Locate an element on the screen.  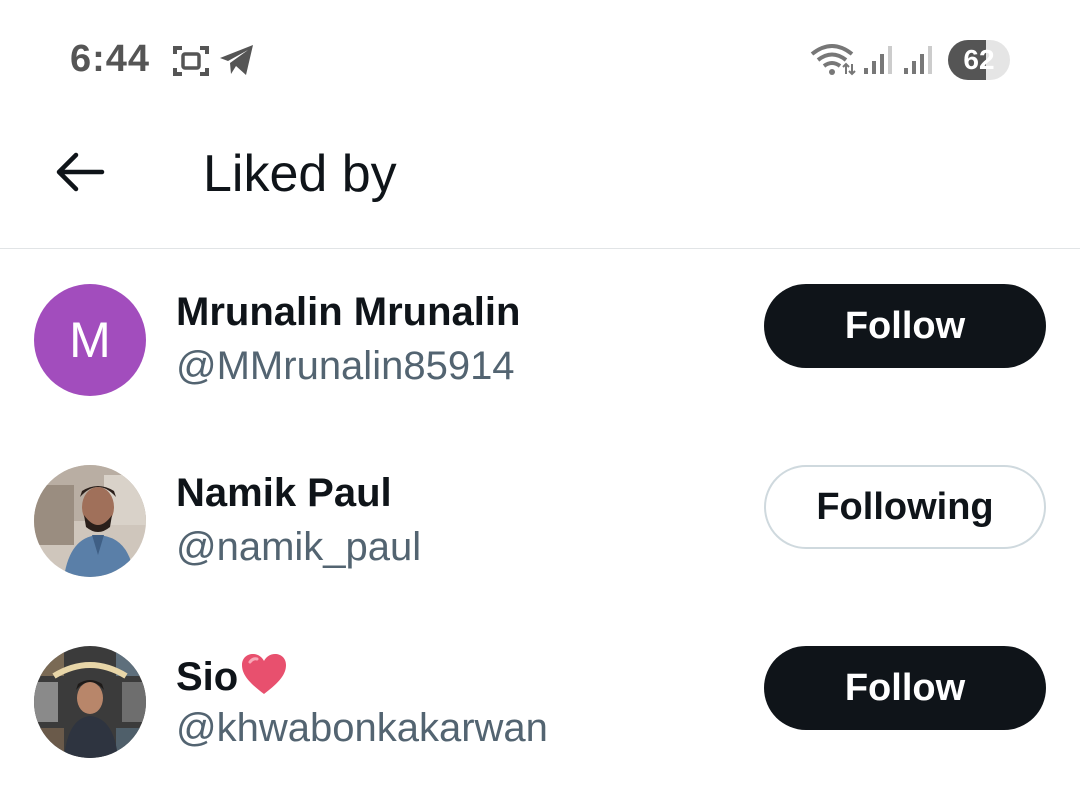
user-name-text: Sio is located at coordinates (207, 677).